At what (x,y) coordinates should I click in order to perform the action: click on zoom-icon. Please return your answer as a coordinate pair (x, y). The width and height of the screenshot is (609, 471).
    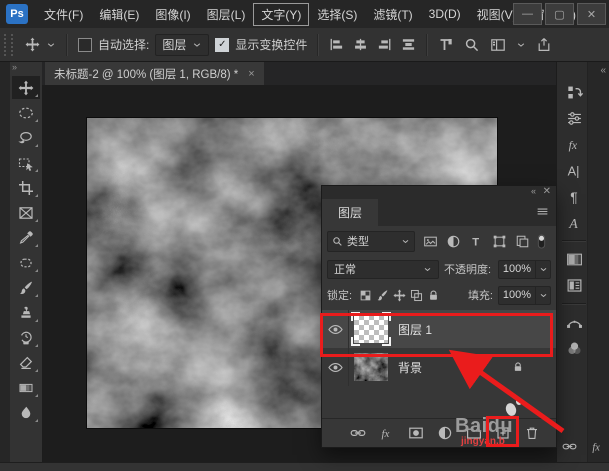
    Looking at the image, I should click on (472, 45).